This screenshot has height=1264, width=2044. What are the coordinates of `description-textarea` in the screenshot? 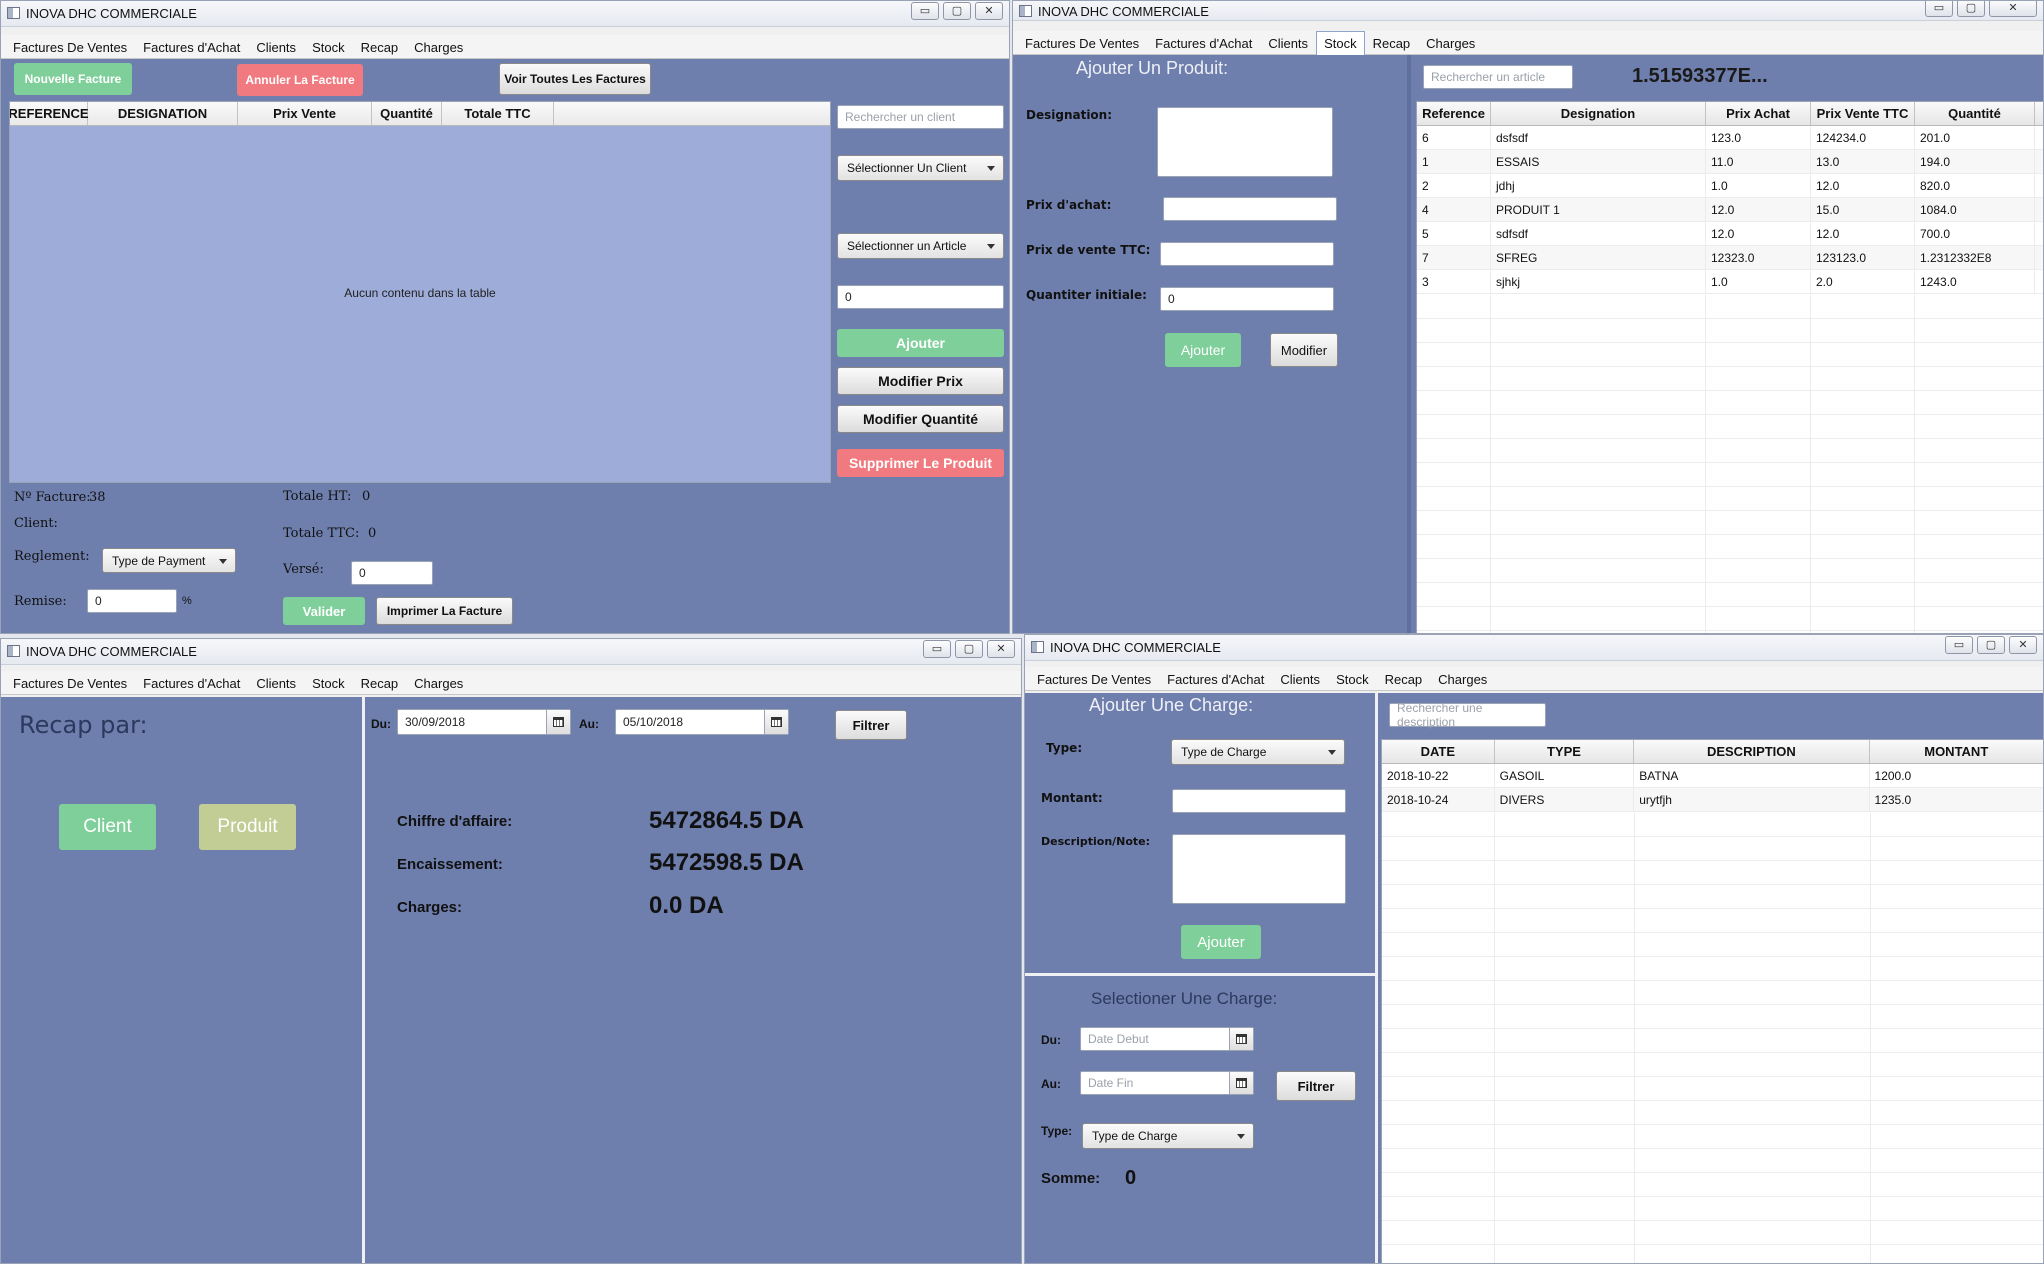 It's located at (1259, 869).